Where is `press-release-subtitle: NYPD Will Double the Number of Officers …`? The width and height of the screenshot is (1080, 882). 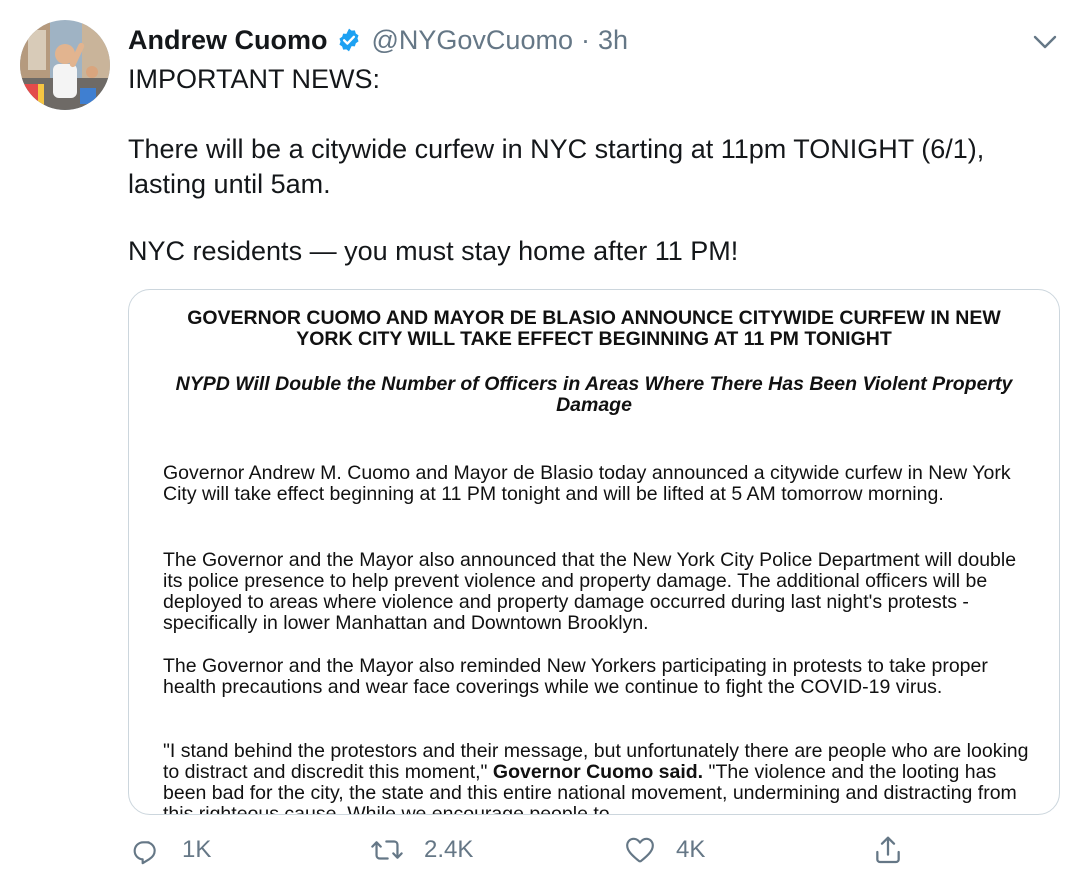
press-release-subtitle: NYPD Will Double the Number of Officers … is located at coordinates (594, 394).